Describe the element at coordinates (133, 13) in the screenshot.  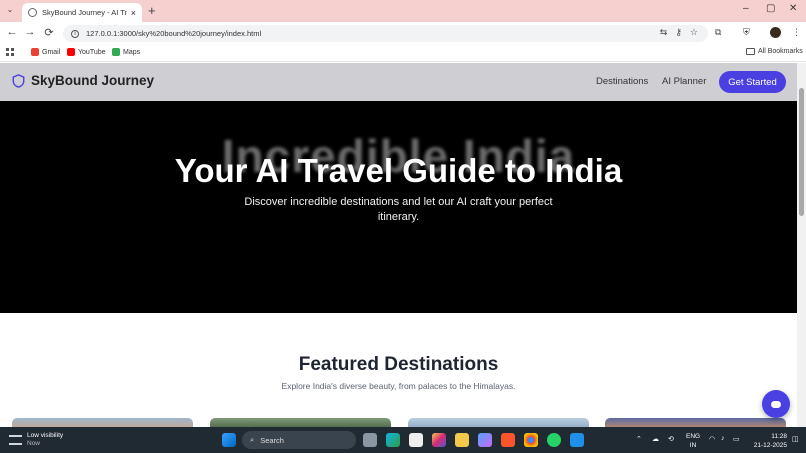
I see `tab-close-icon: ×` at that location.